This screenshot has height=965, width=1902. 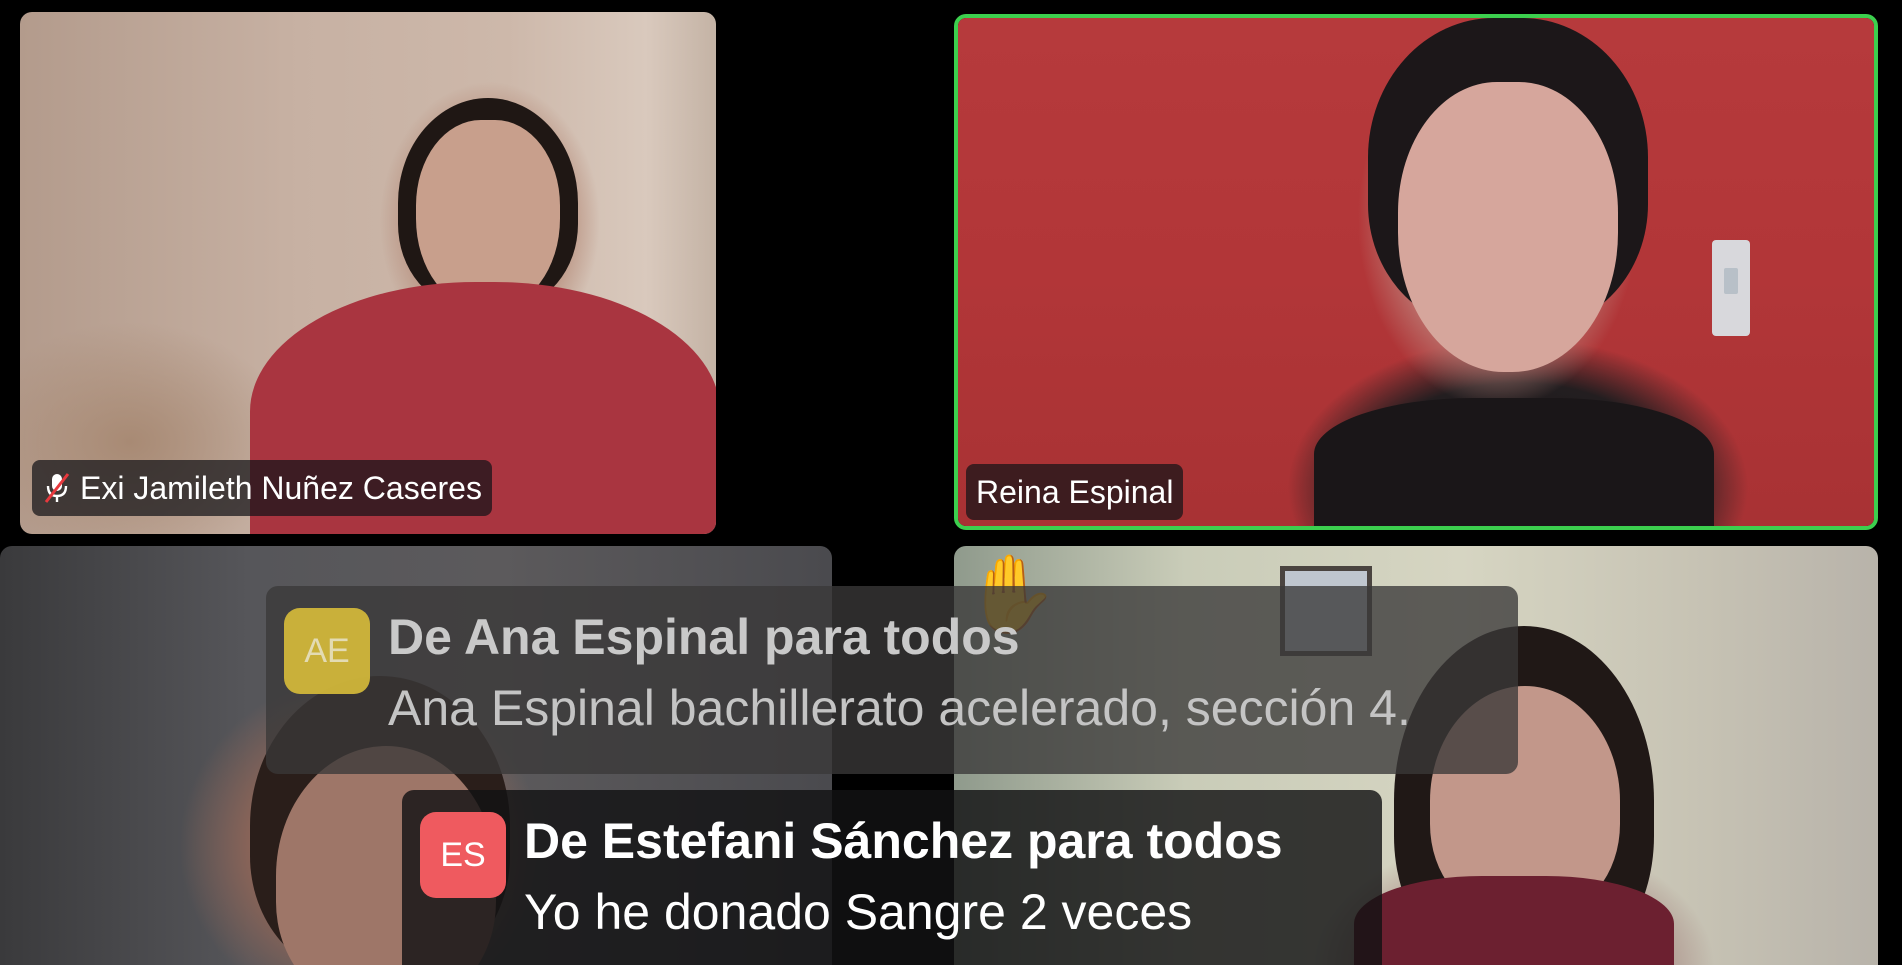 What do you see at coordinates (327, 651) in the screenshot?
I see `avatar: AE` at bounding box center [327, 651].